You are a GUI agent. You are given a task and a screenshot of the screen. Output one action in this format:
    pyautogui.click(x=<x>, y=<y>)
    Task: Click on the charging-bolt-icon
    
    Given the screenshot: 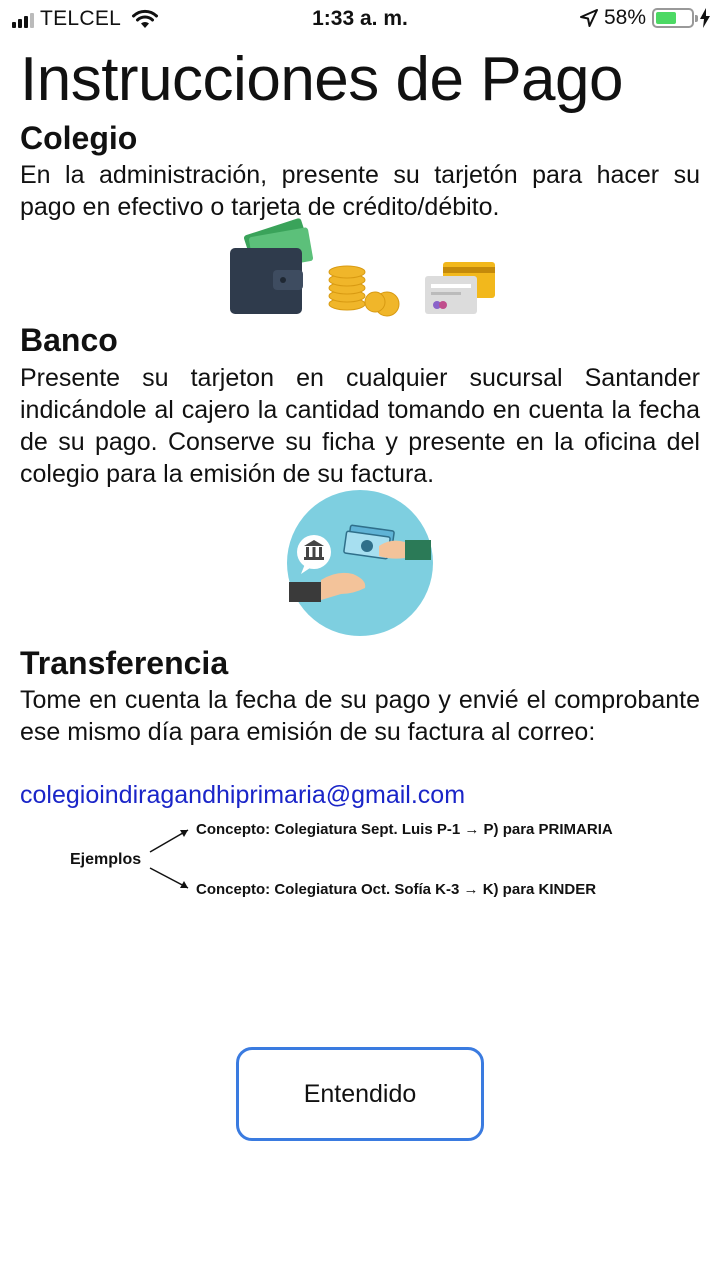 What is the action you would take?
    pyautogui.click(x=705, y=18)
    